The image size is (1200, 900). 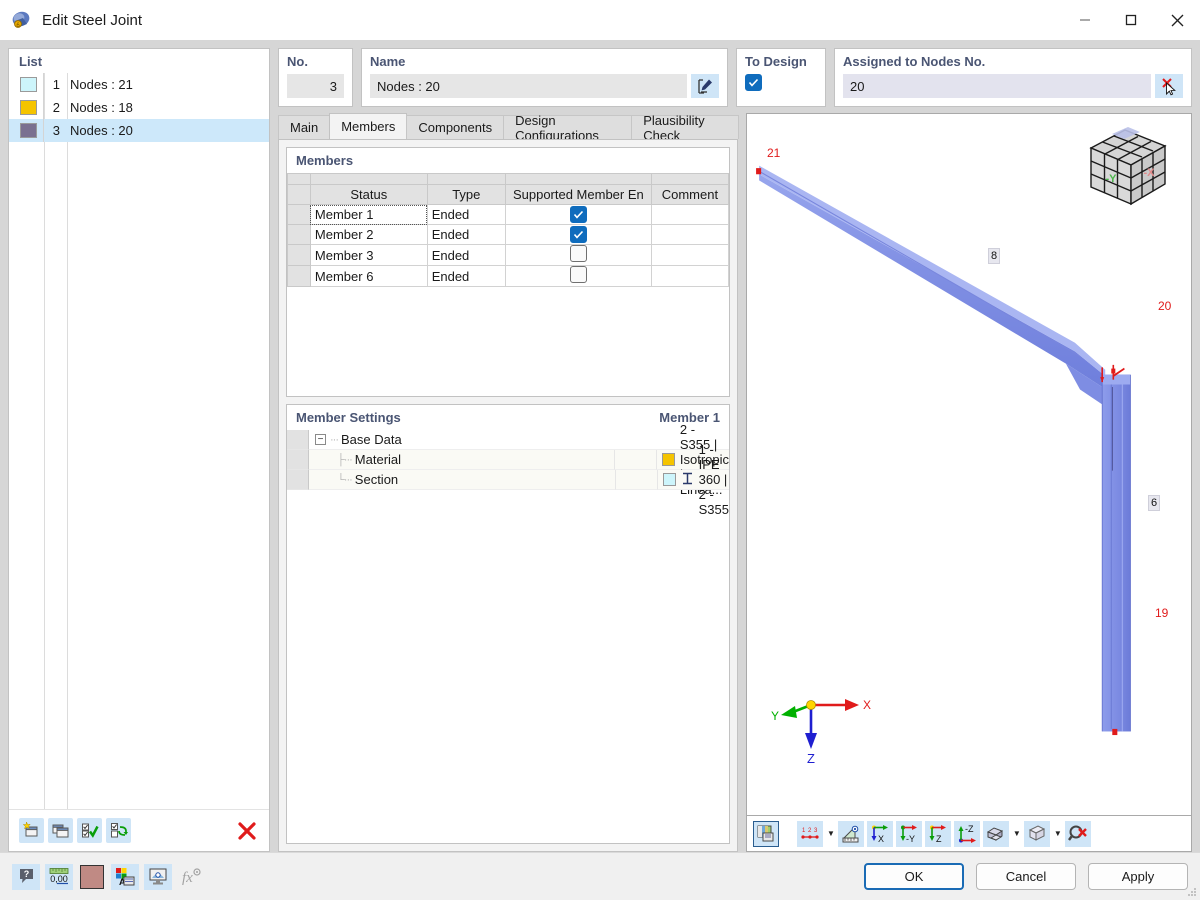 What do you see at coordinates (705, 86) in the screenshot?
I see `edit-pencil-icon` at bounding box center [705, 86].